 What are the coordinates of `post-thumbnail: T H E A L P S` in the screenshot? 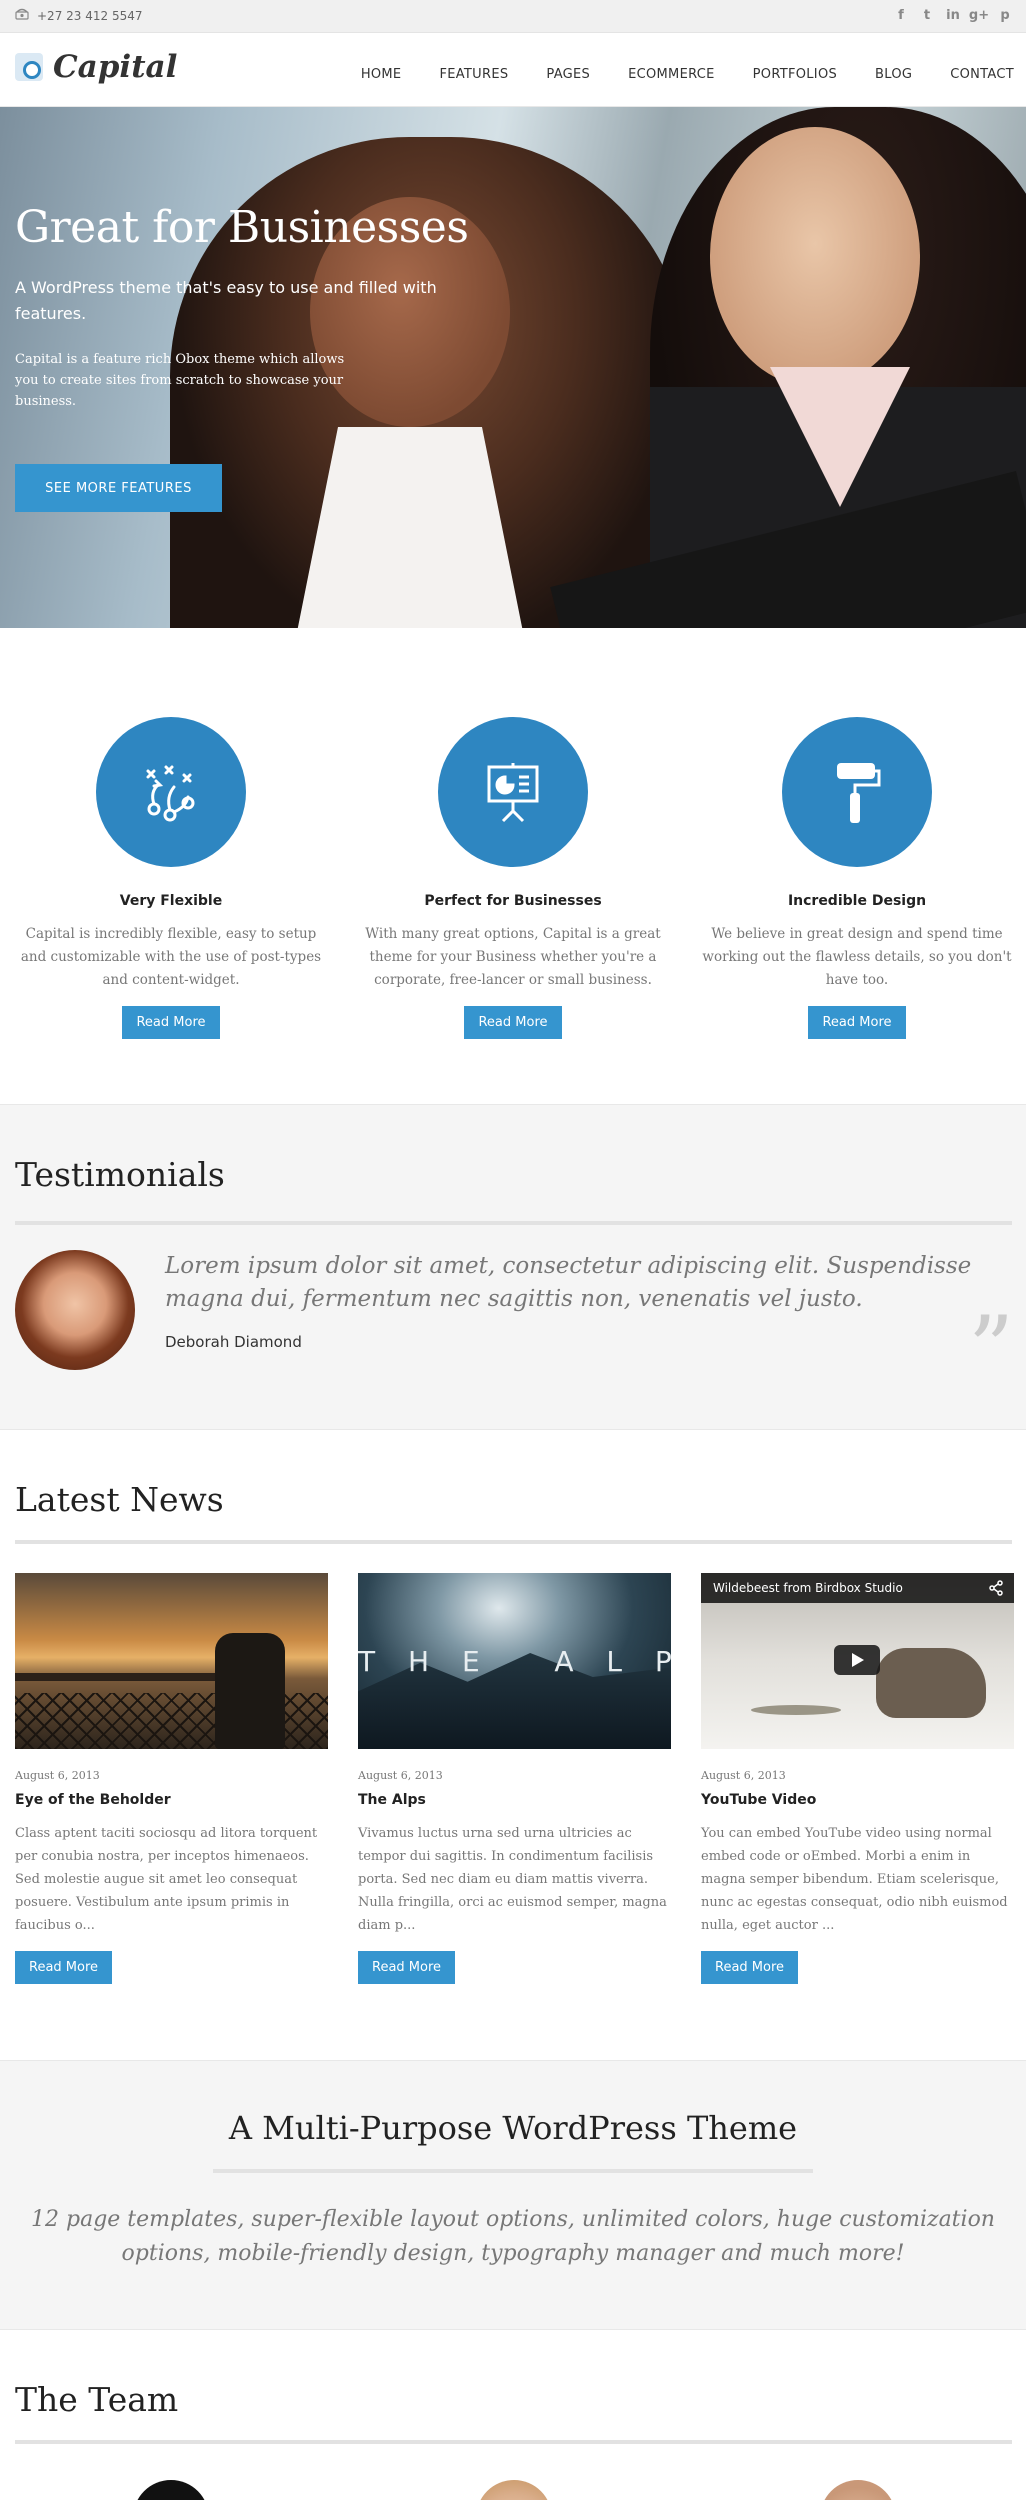 It's located at (514, 1661).